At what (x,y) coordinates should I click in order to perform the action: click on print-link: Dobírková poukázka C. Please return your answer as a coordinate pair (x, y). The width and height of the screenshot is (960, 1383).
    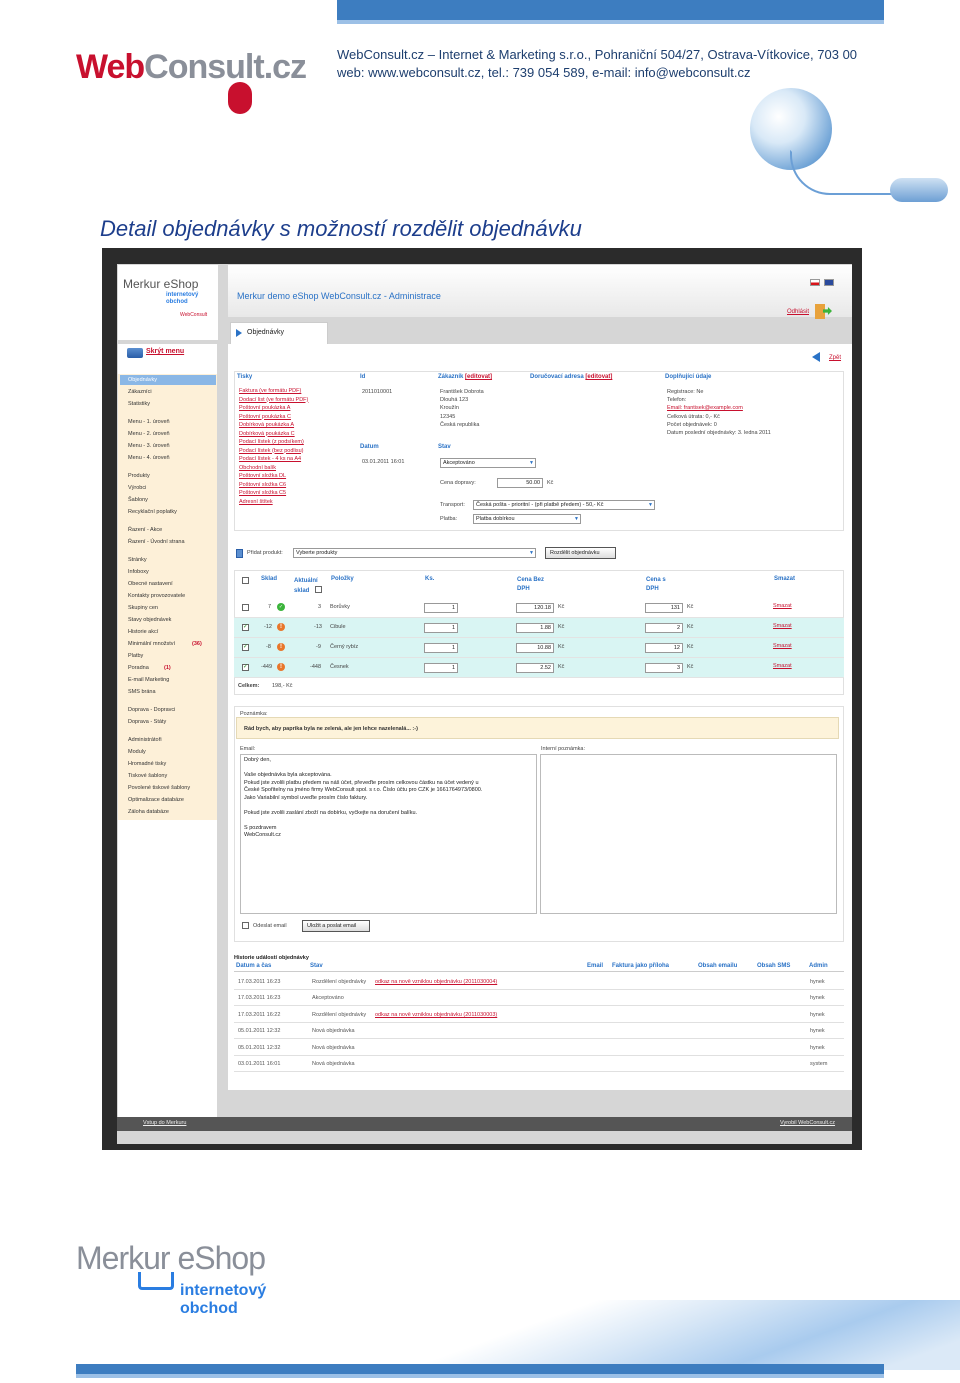
    Looking at the image, I should click on (267, 434).